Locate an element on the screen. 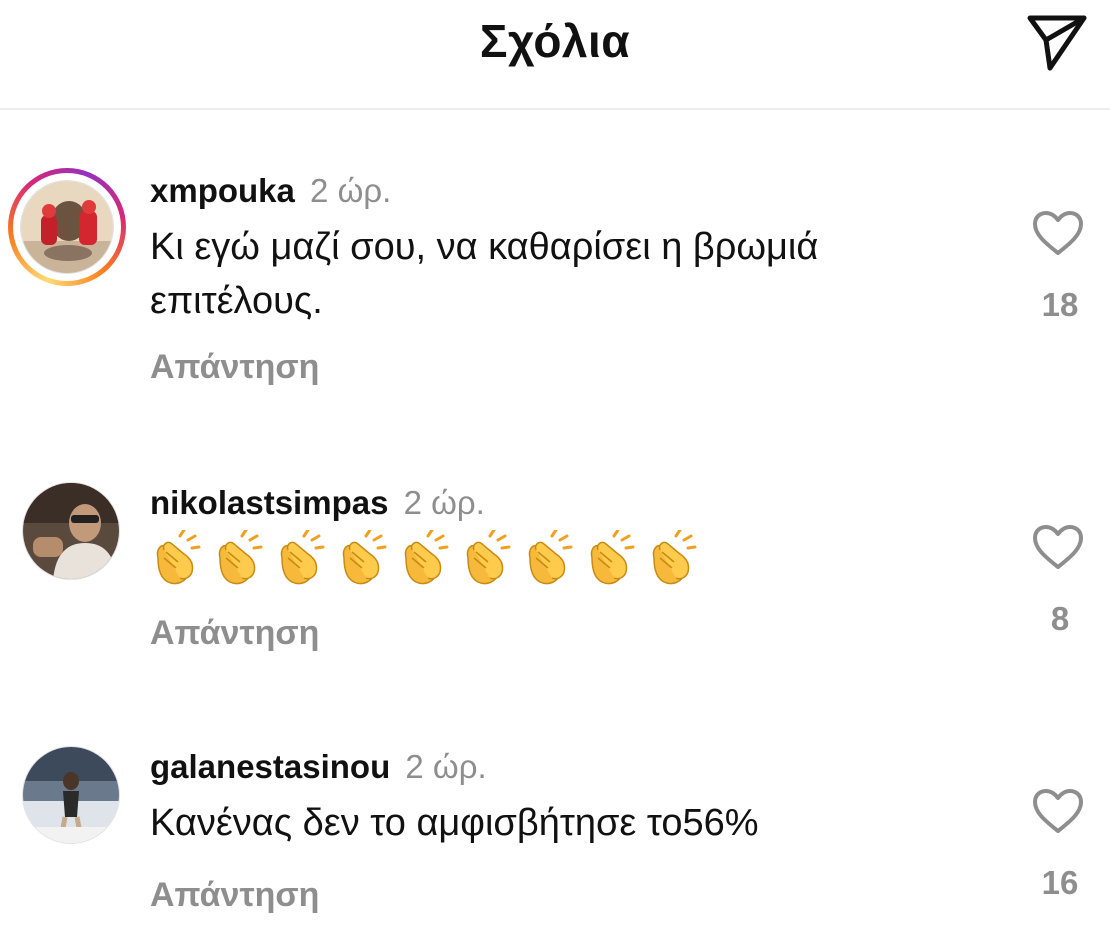 This screenshot has height=929, width=1110. comment-header: galanestasinou 2 ώρ. is located at coordinates (318, 767).